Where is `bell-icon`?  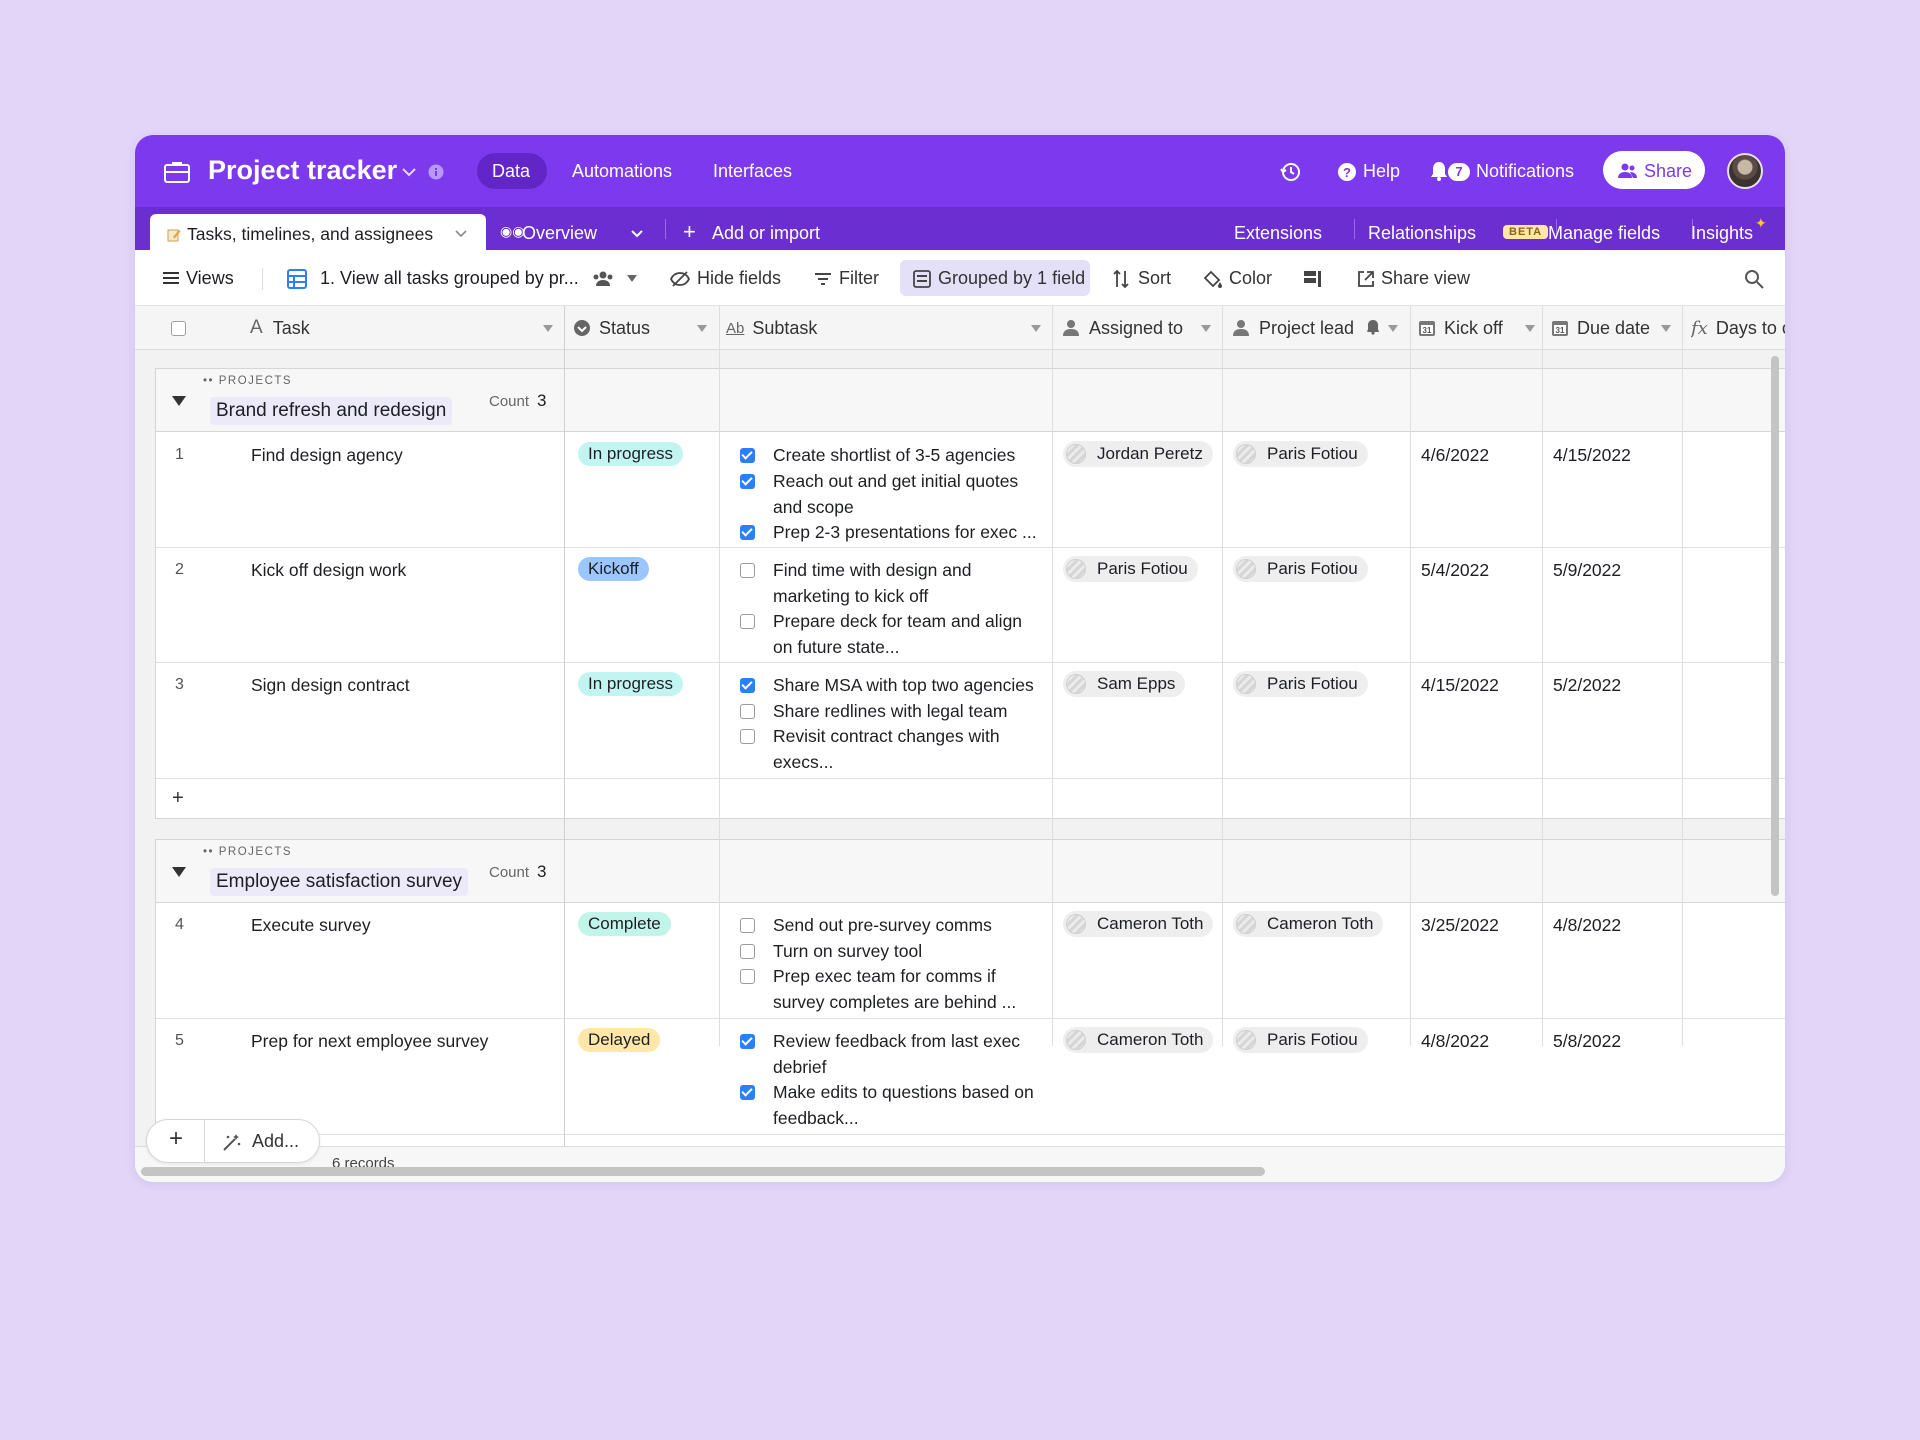
bell-icon is located at coordinates (1439, 171).